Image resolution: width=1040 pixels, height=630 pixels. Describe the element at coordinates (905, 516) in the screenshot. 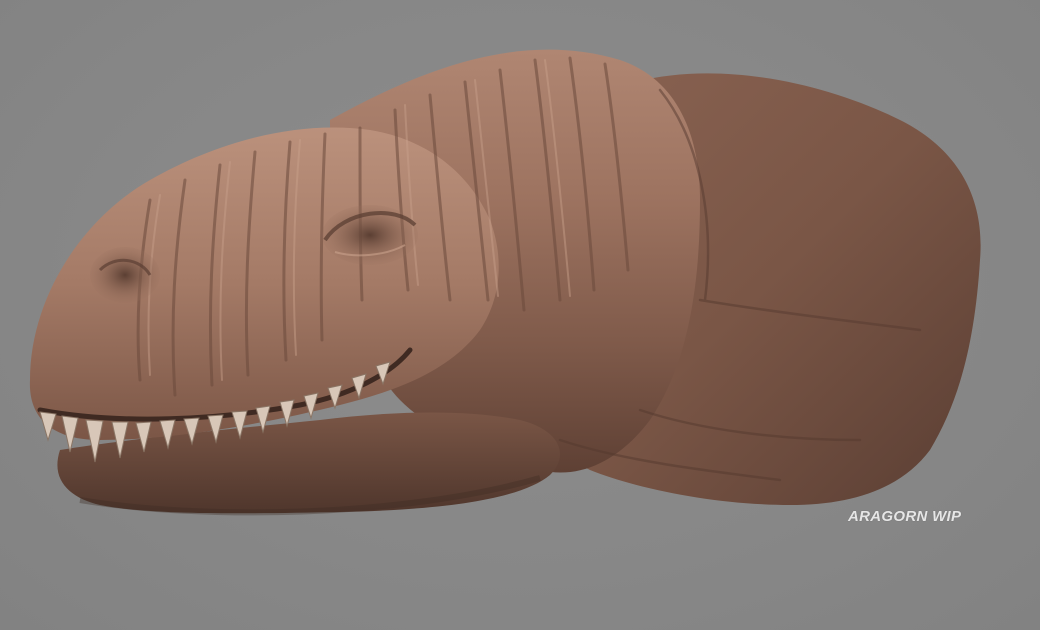

I see `watermark-label: ARAGORN WIP` at that location.